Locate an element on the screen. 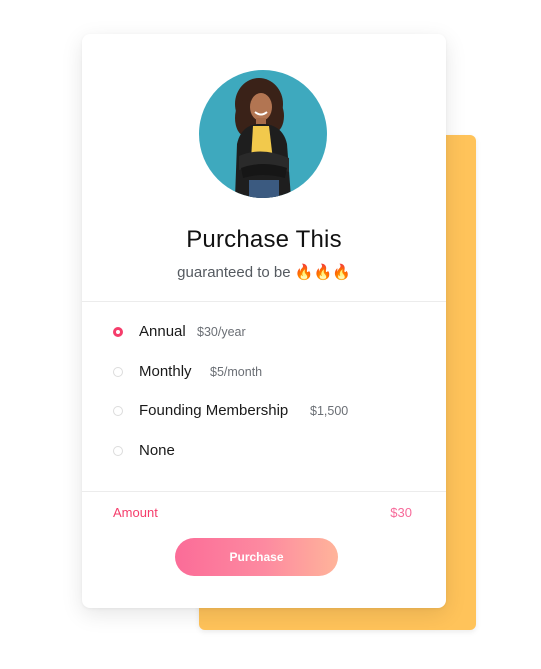 The image size is (541, 669). page-subtitle: guaranteed to be 🔥🔥🔥 is located at coordinates (264, 272).